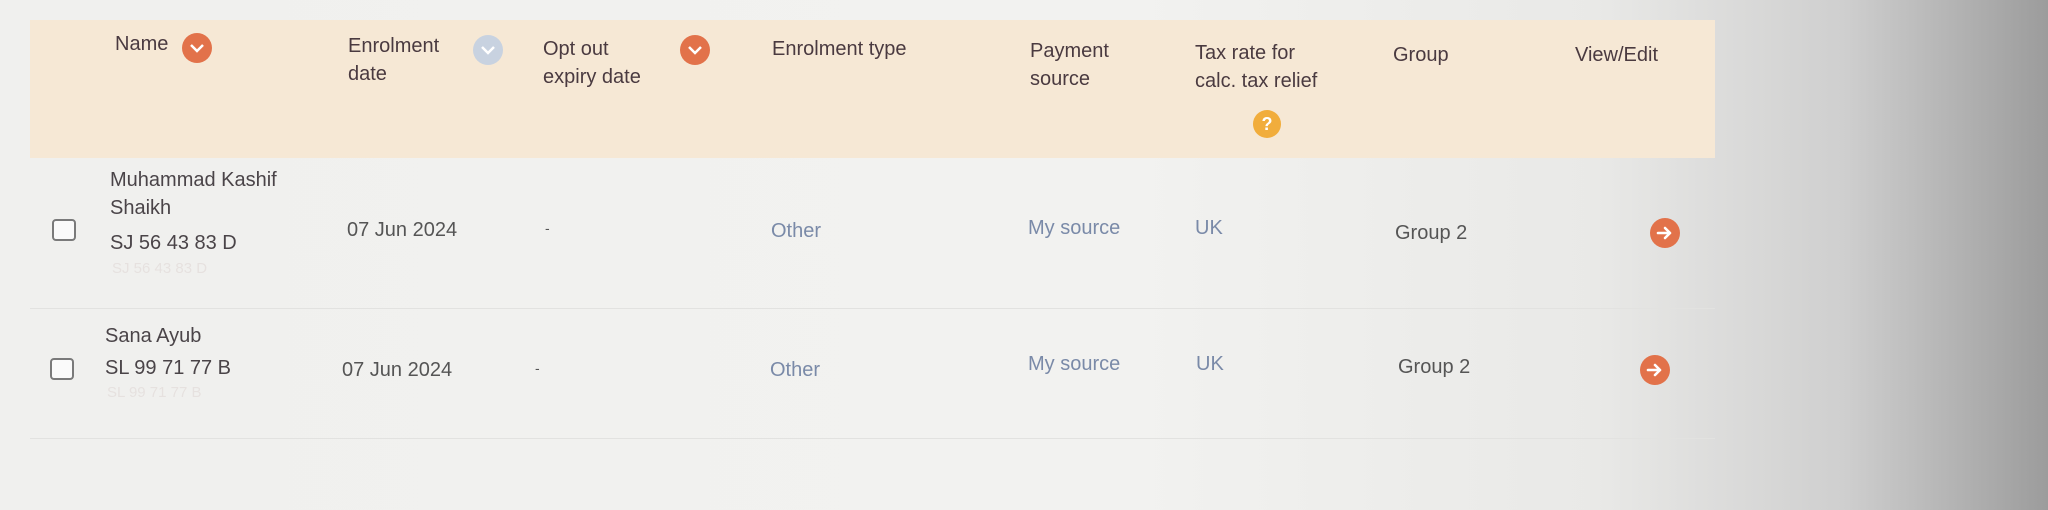 Image resolution: width=2048 pixels, height=510 pixels. I want to click on header-tax-rate-line1: Tax rate for, so click(1245, 53).